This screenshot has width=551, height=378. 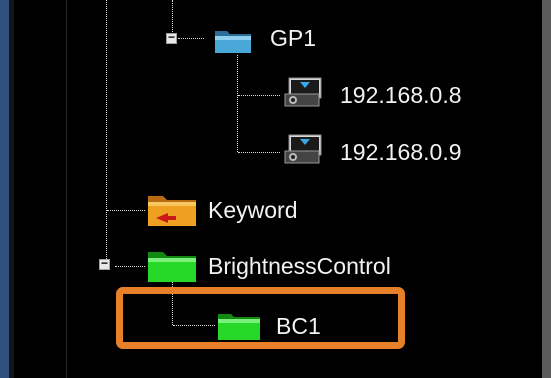 I want to click on vertical-scrollbar, so click(x=546, y=189).